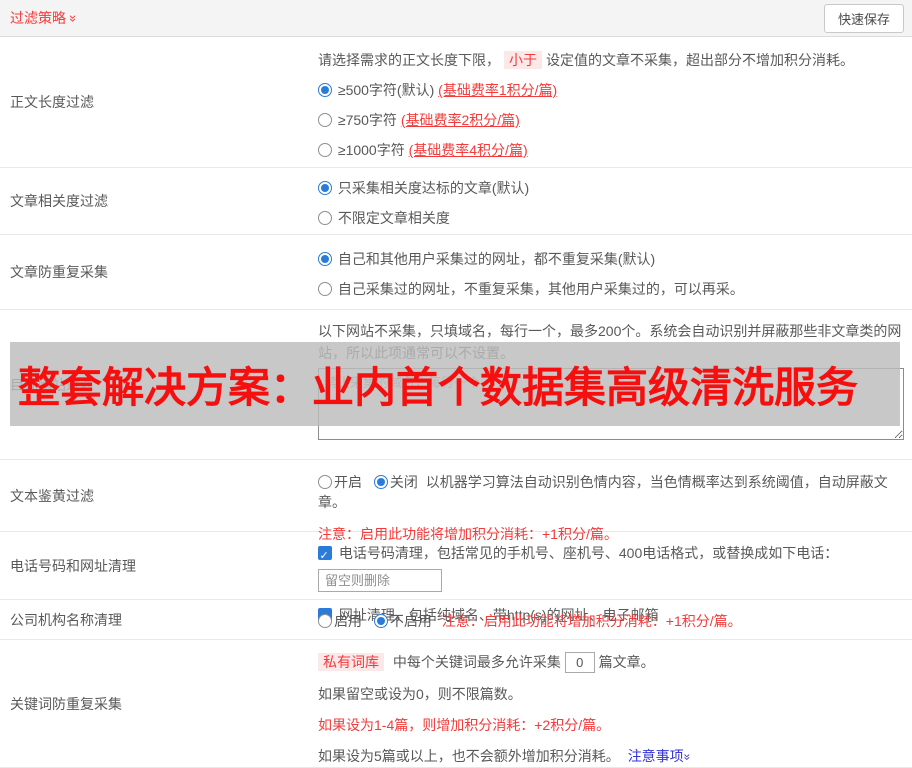  Describe the element at coordinates (523, 60) in the screenshot. I see `less-than-highlight: 小于` at that location.